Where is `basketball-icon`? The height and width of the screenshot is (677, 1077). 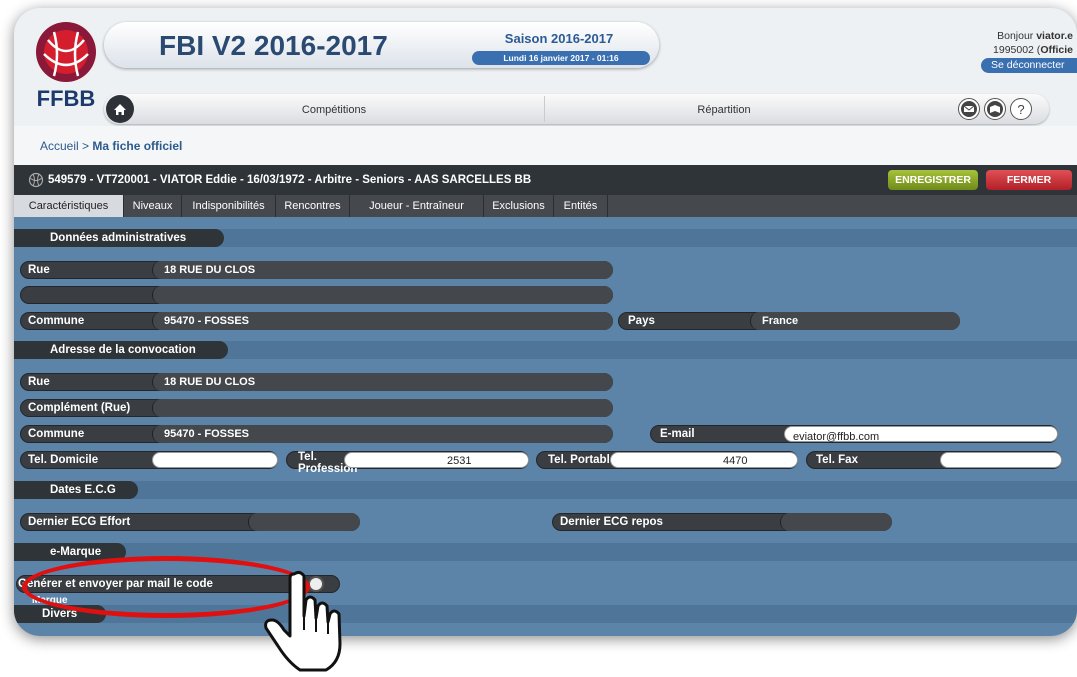
basketball-icon is located at coordinates (36, 180).